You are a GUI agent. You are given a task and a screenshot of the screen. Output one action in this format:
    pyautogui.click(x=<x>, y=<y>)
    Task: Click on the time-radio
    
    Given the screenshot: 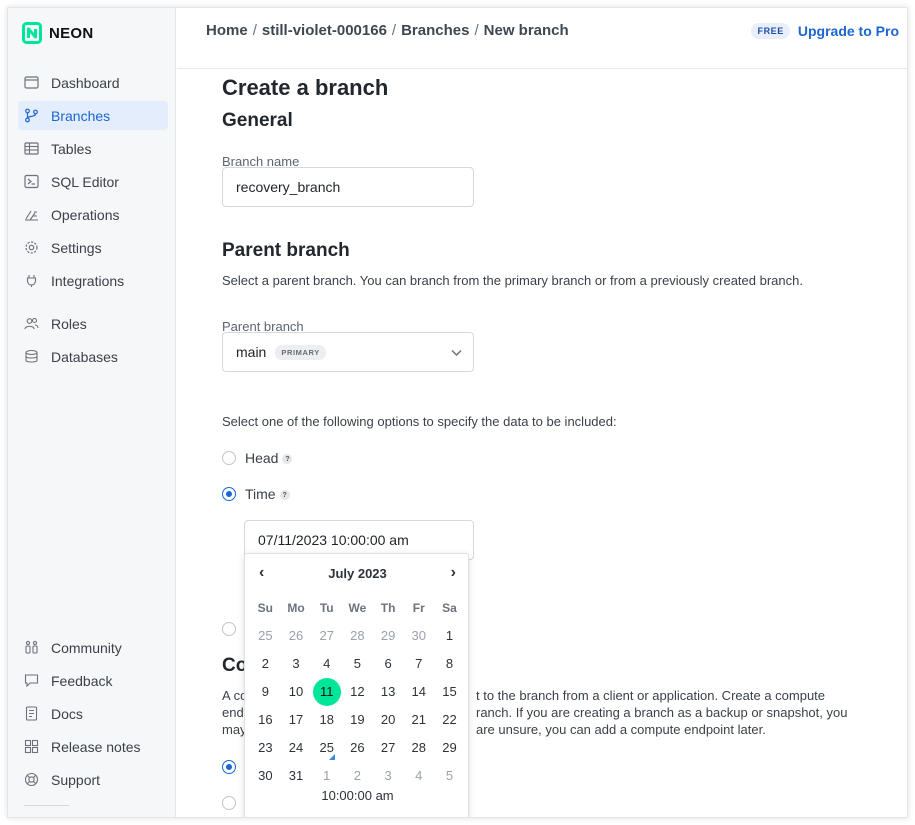 What is the action you would take?
    pyautogui.click(x=229, y=494)
    